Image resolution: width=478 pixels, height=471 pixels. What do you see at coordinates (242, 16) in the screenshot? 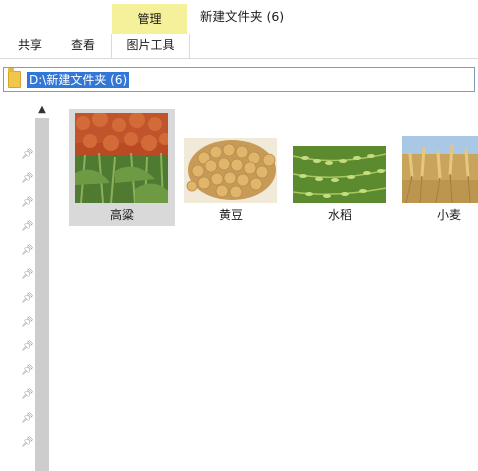
I see `window-title: 新建文件夹 (6)` at bounding box center [242, 16].